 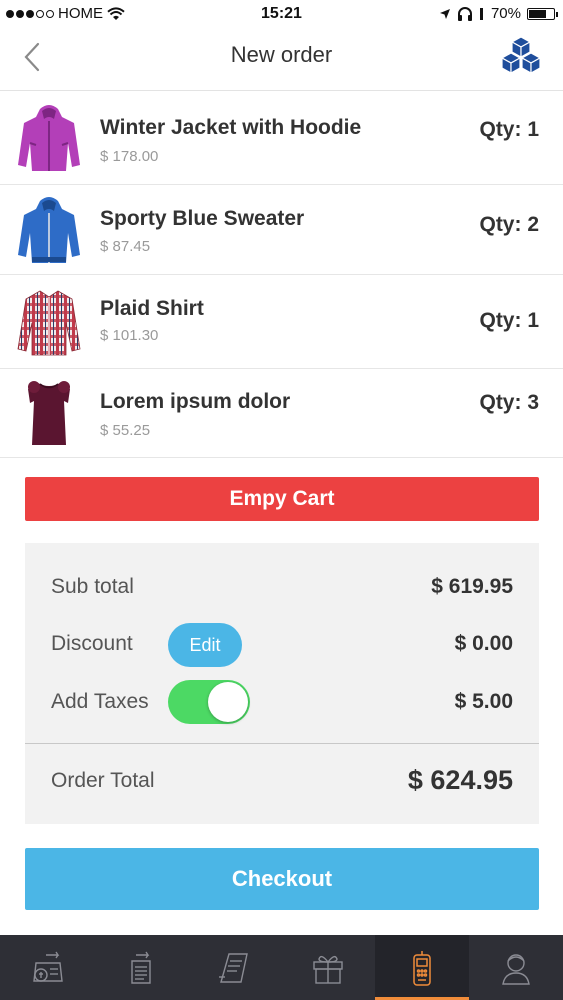 What do you see at coordinates (509, 224) in the screenshot?
I see `item-qty: Qty: 2` at bounding box center [509, 224].